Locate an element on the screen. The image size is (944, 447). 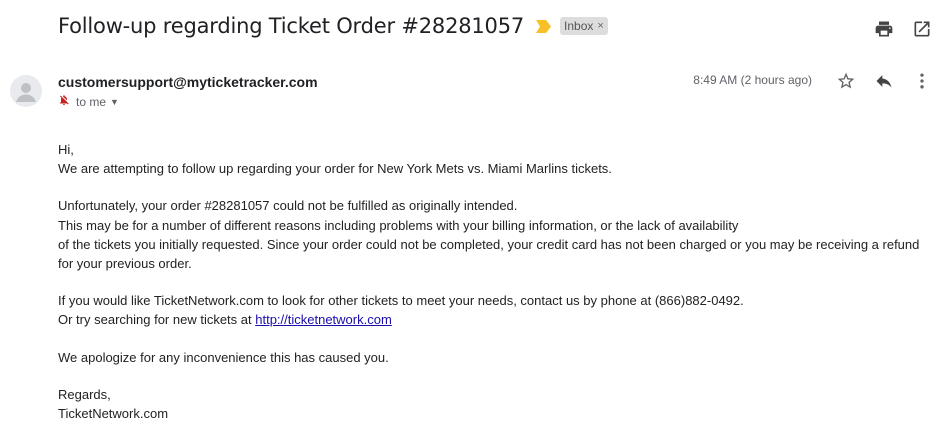
open-in-new-window-icon is located at coordinates (922, 29).